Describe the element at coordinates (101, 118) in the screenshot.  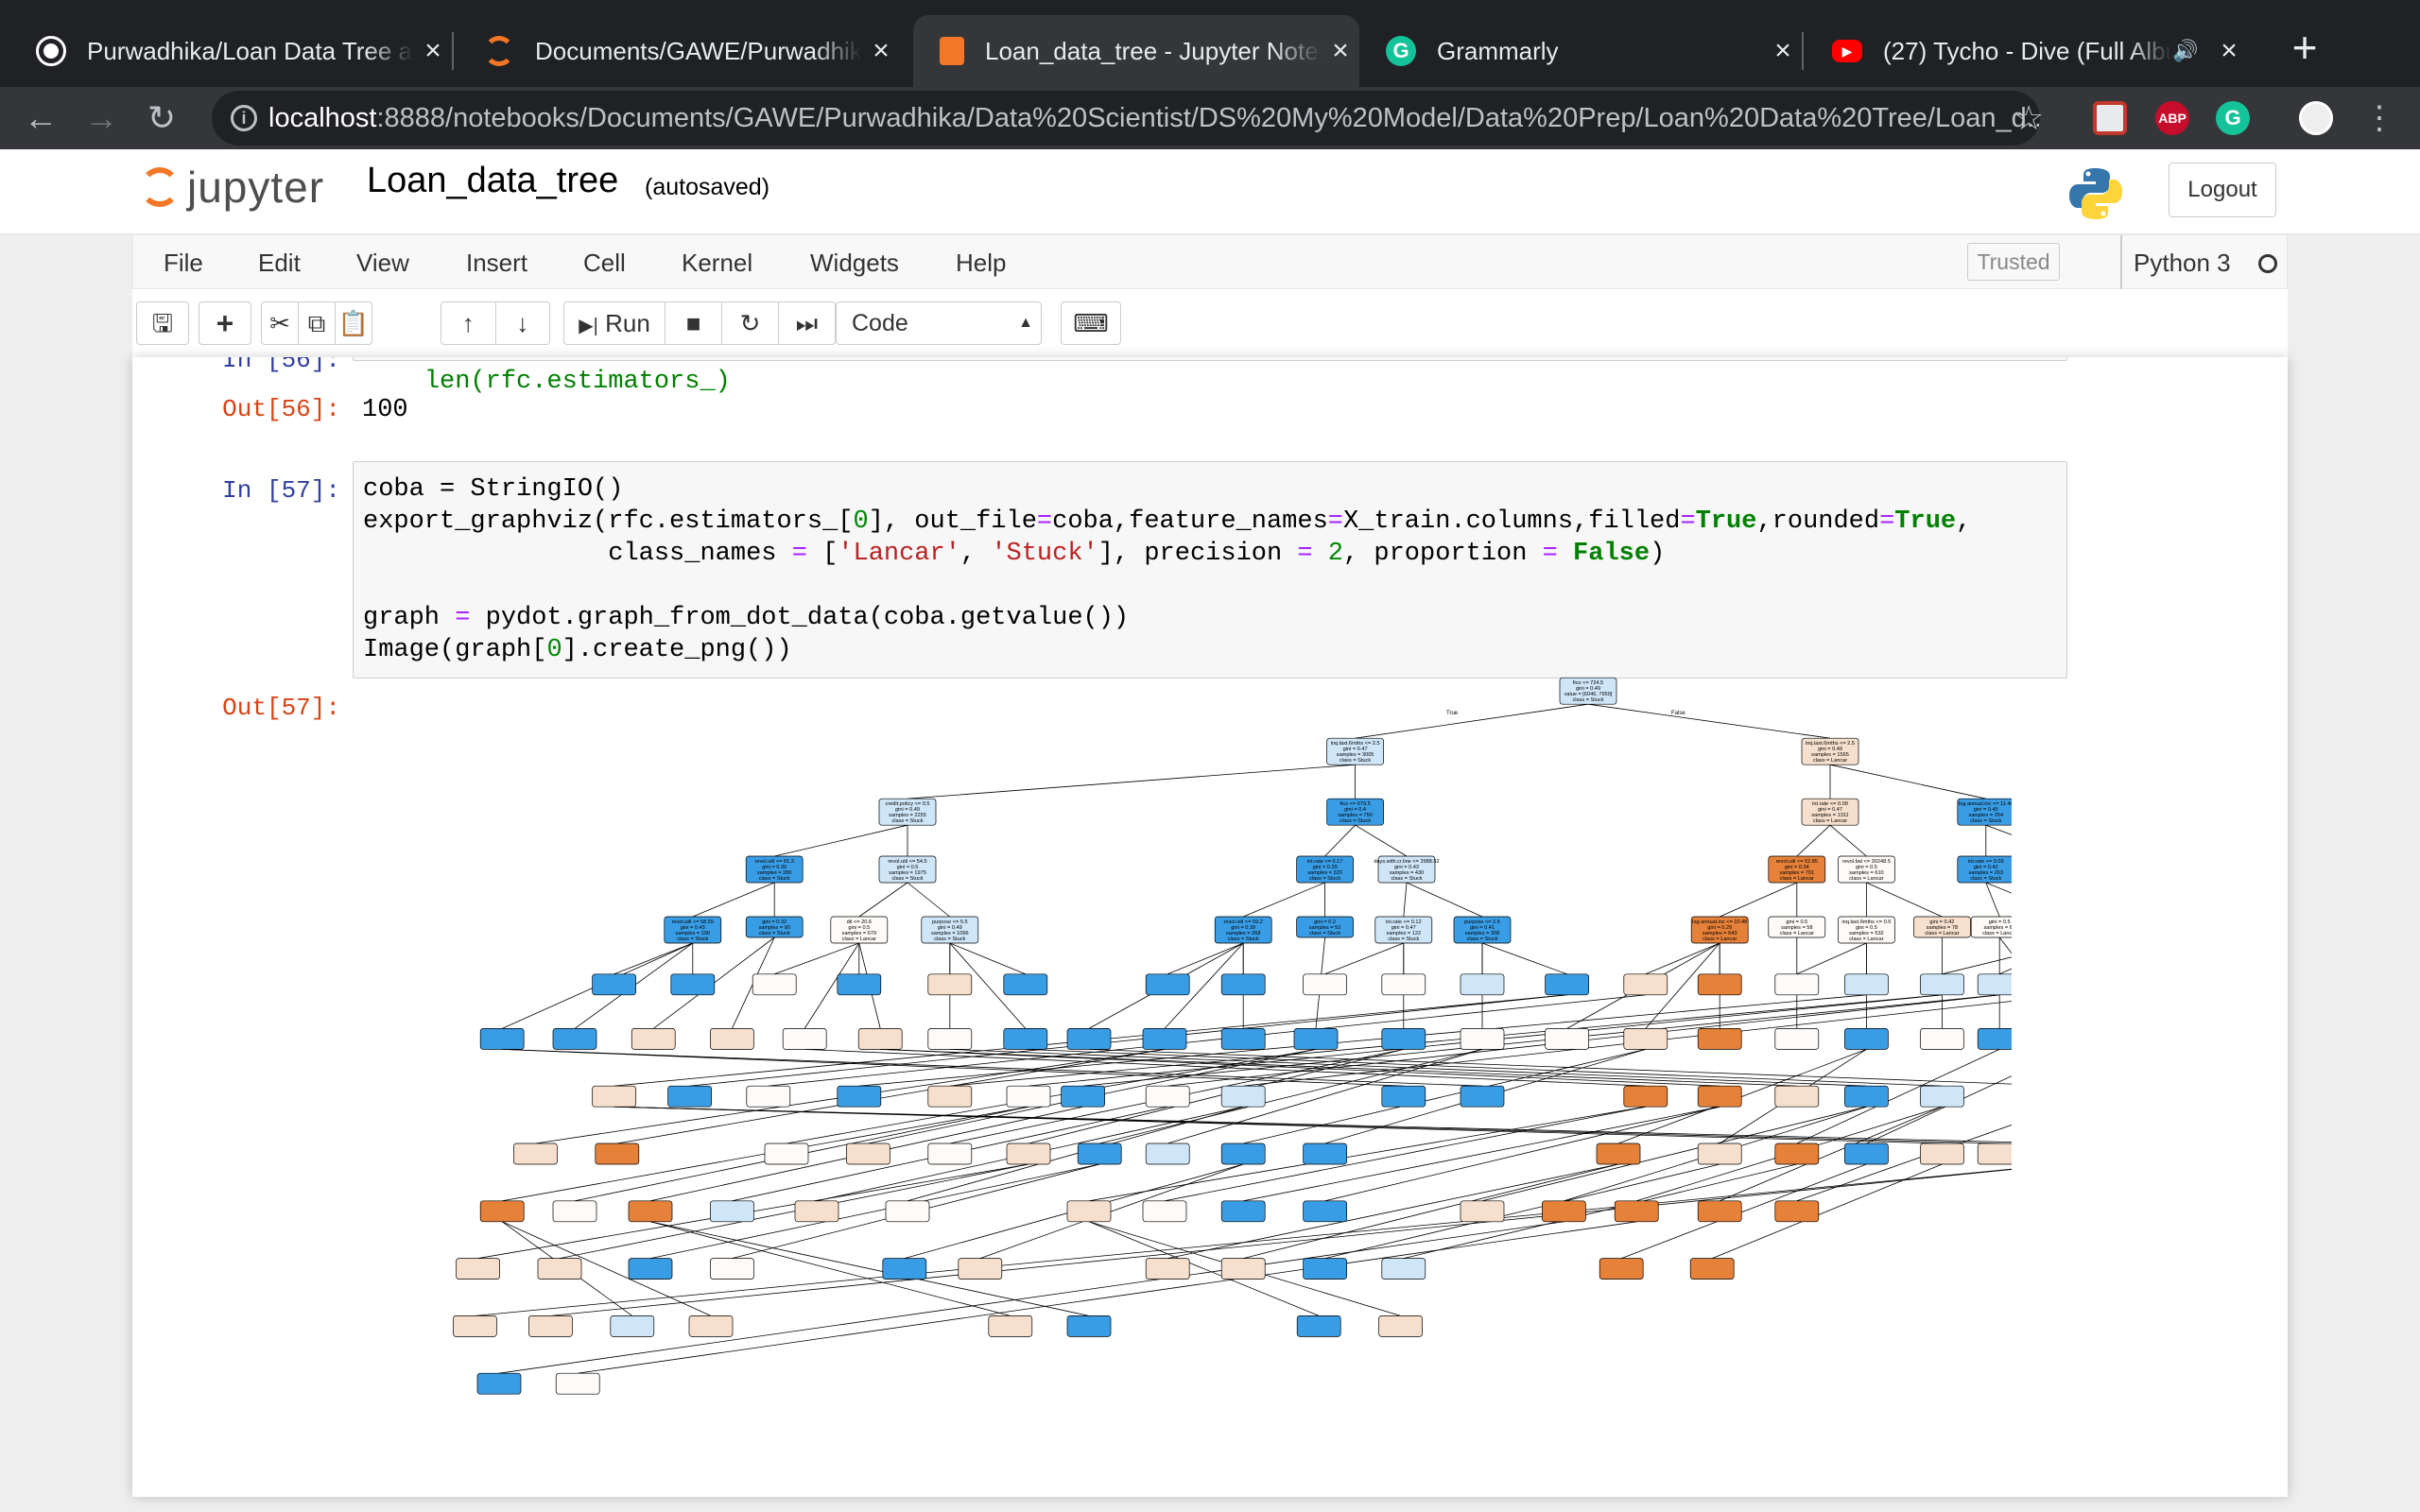
I see `forward-button: →` at that location.